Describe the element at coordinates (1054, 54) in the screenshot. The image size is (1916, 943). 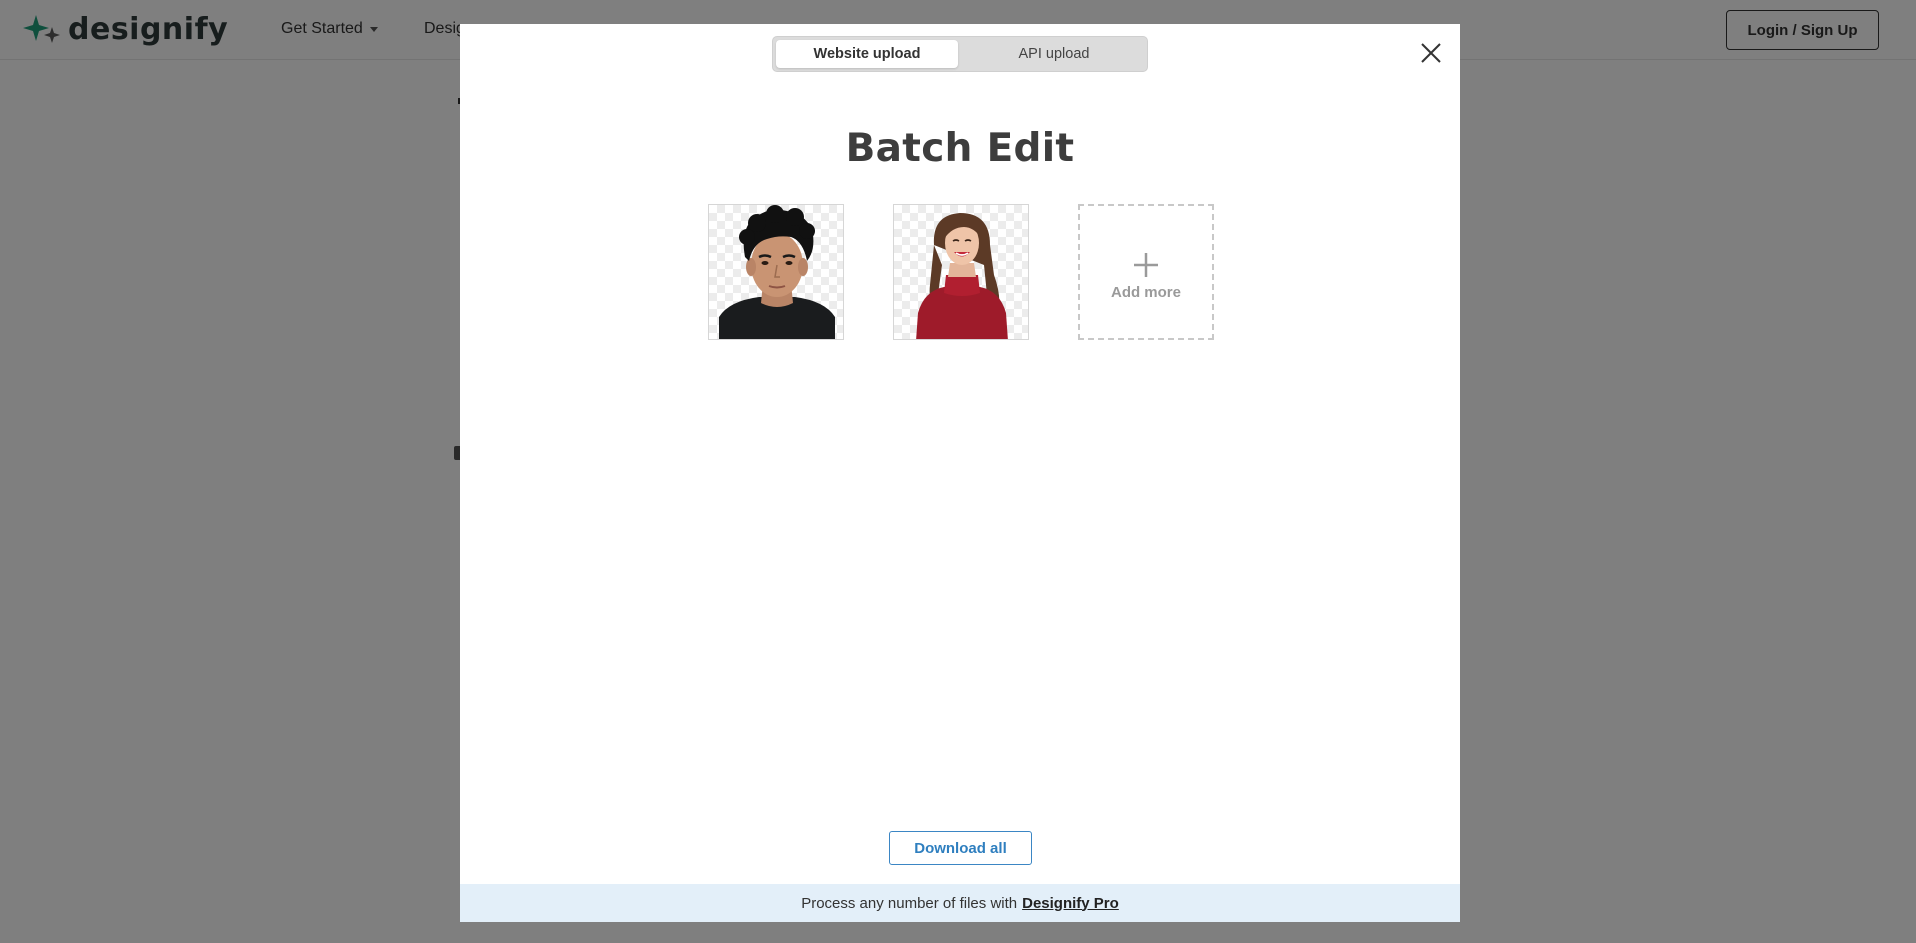
I see `tab-api-upload: API upload` at that location.